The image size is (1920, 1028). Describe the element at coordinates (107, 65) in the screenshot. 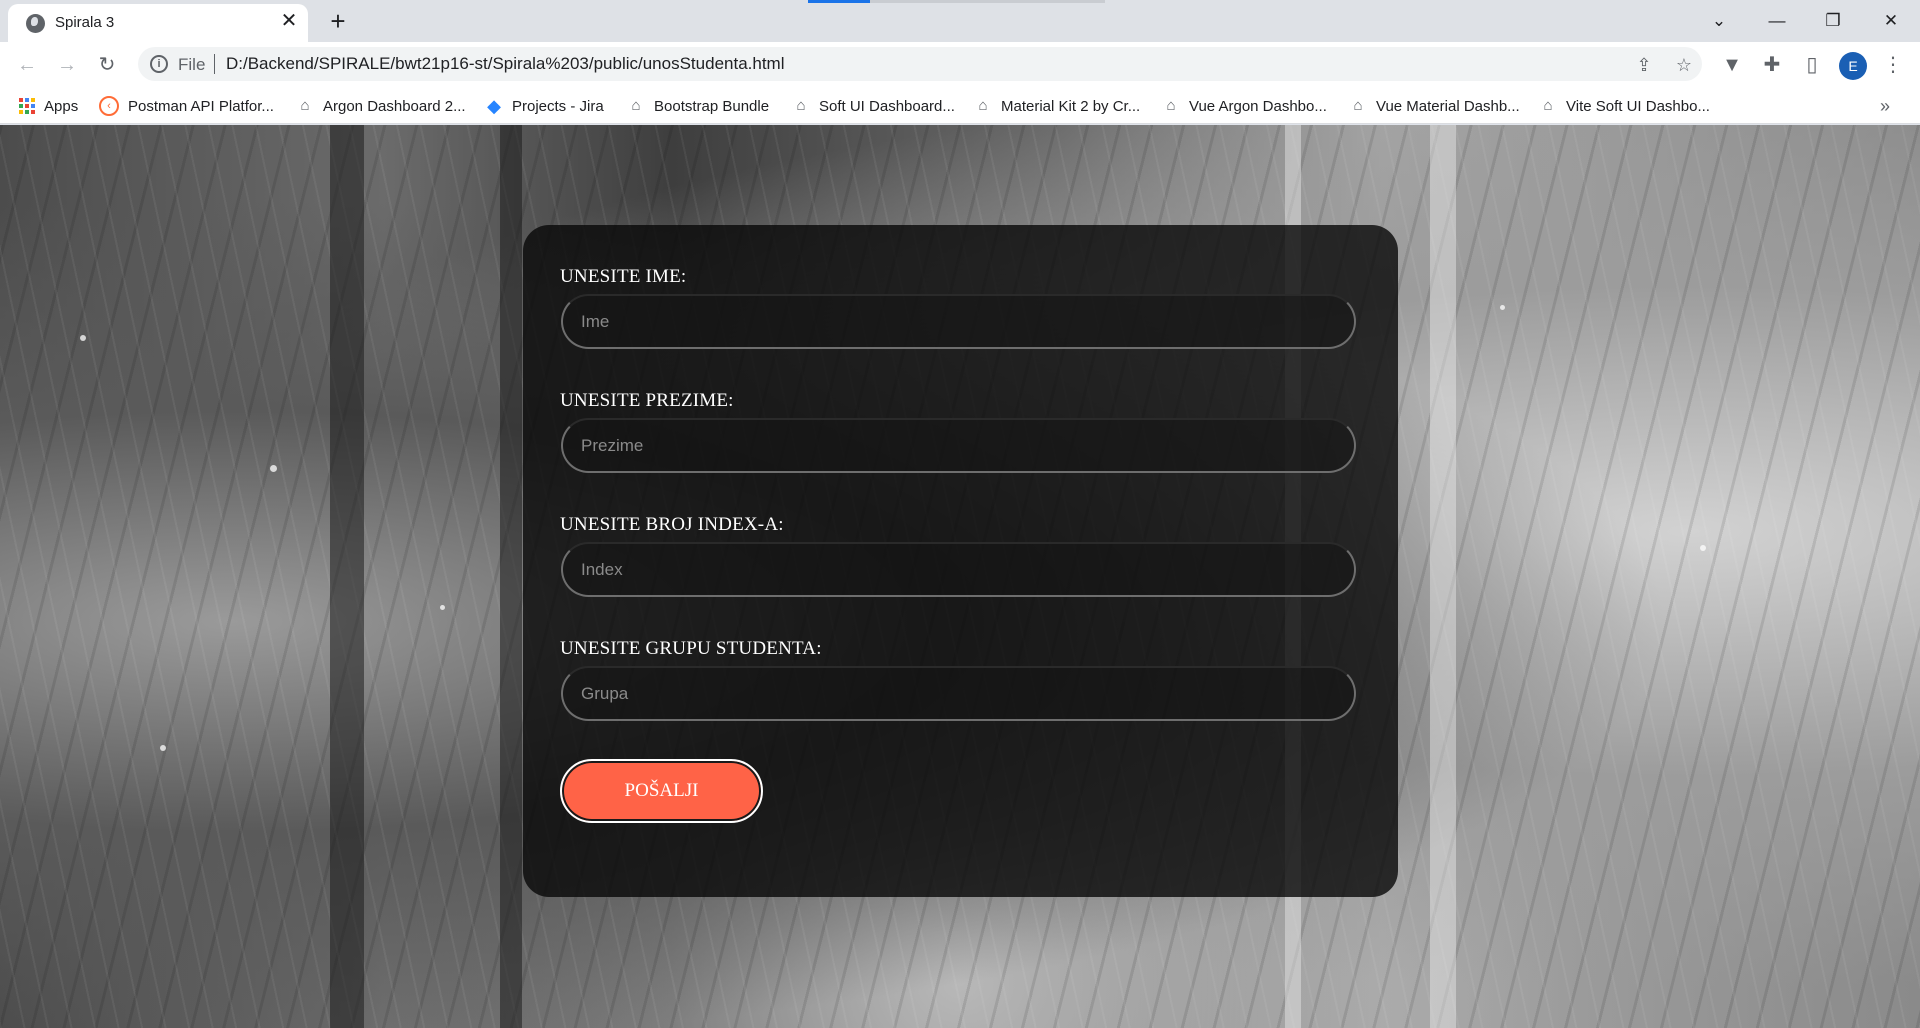

I see `reload-icon: ↻` at that location.